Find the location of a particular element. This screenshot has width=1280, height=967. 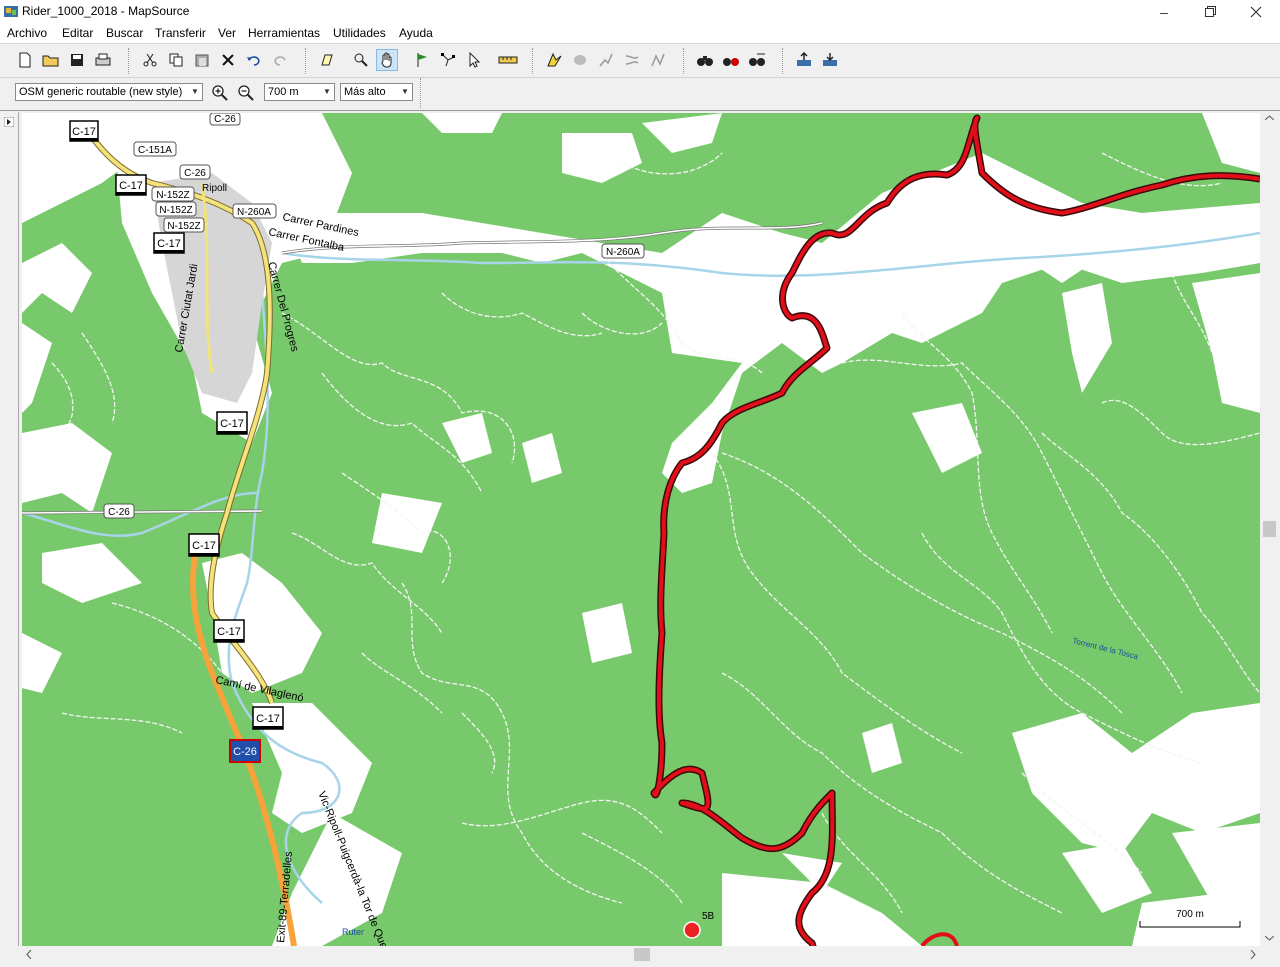

route-tool-icon is located at coordinates (448, 60).